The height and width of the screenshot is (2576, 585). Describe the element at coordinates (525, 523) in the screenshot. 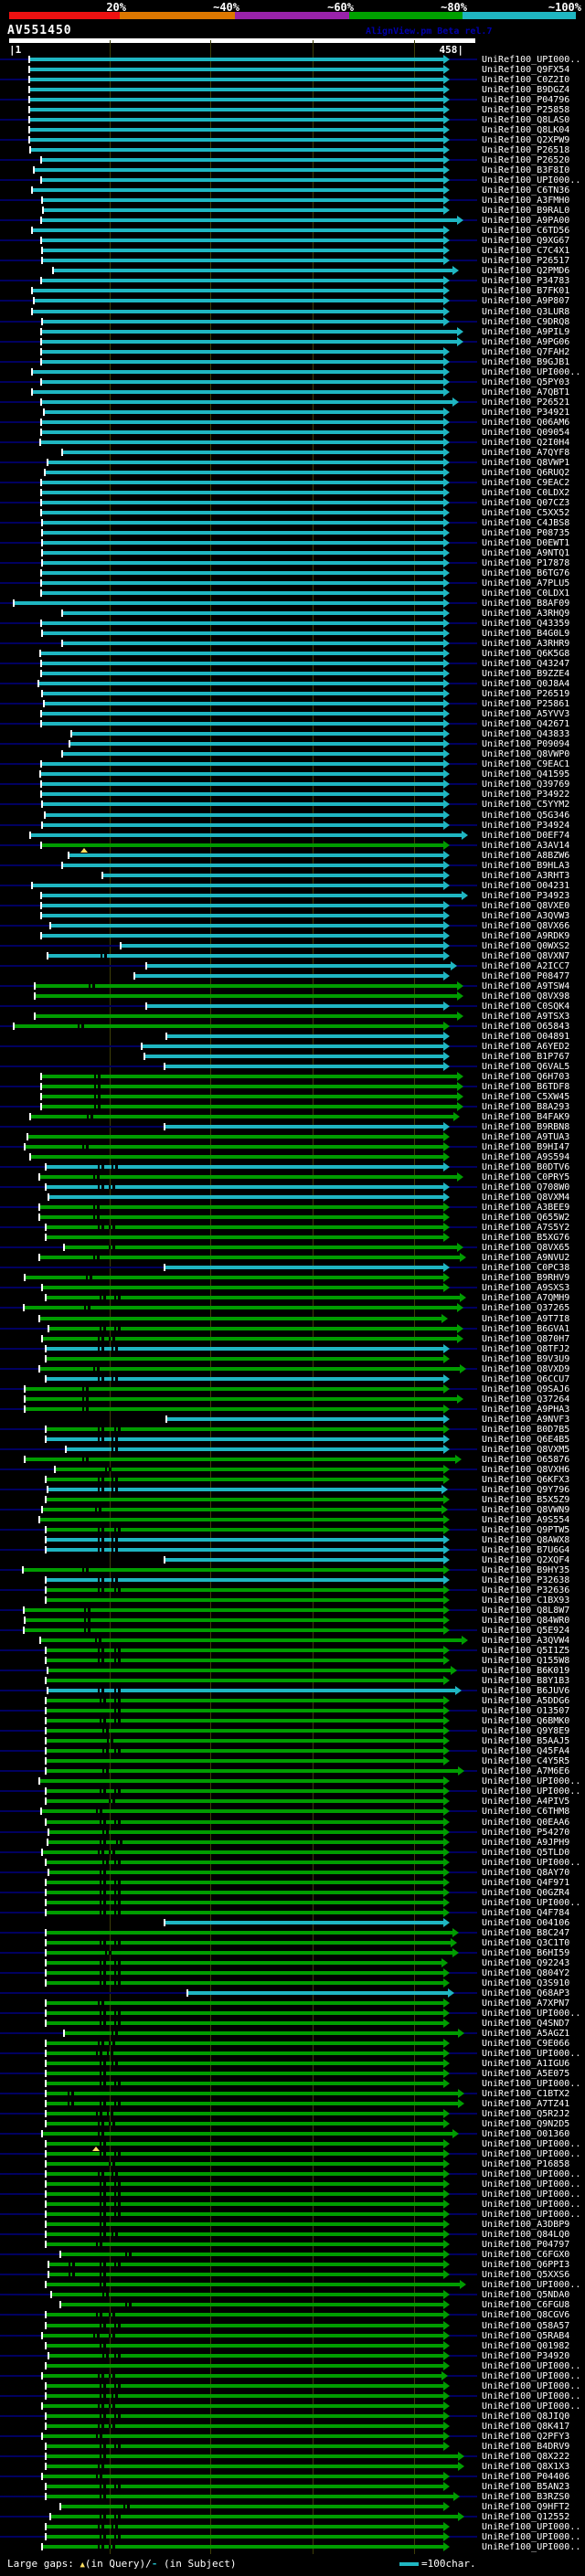

I see `hit-label: UniRef100_C4JBS8` at that location.